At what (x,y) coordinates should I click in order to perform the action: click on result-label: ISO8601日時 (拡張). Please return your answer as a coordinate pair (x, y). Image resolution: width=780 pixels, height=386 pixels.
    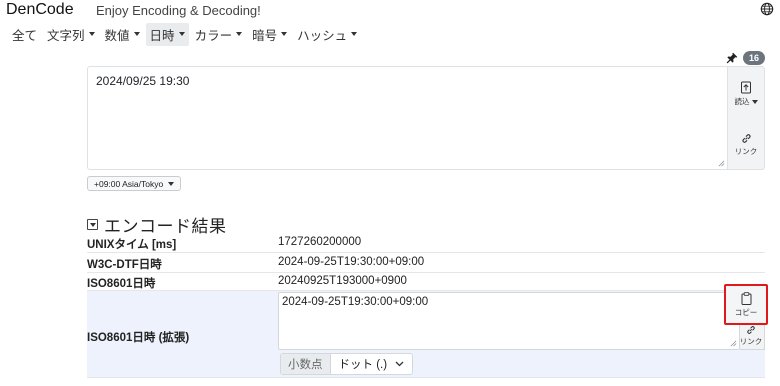
    Looking at the image, I should click on (138, 338).